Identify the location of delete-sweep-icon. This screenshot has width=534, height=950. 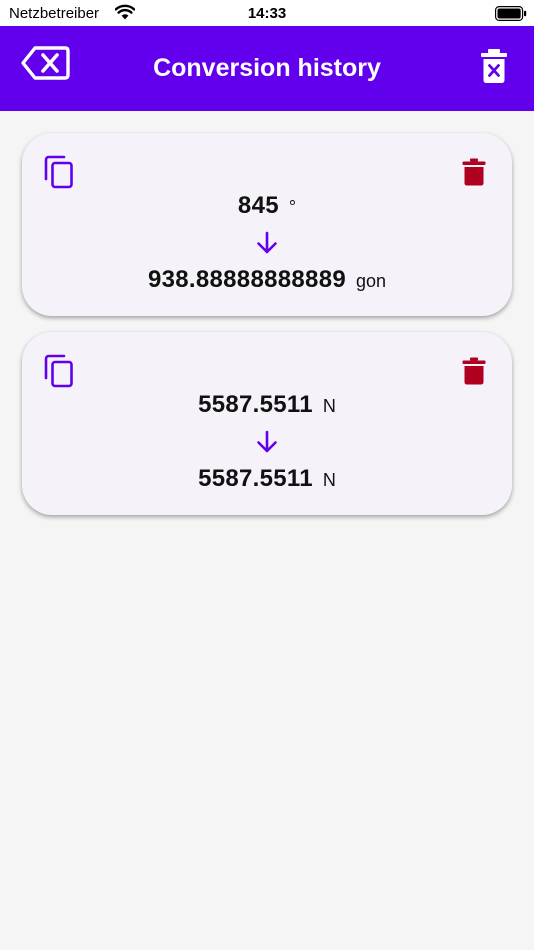
(494, 66).